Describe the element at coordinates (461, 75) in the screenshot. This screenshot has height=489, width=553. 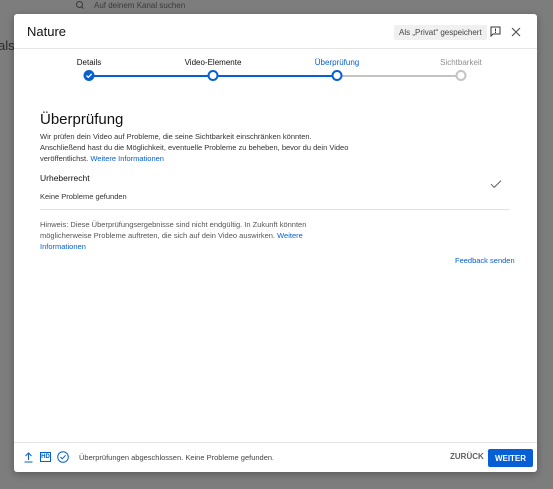
I see `step-visibility-dot` at that location.